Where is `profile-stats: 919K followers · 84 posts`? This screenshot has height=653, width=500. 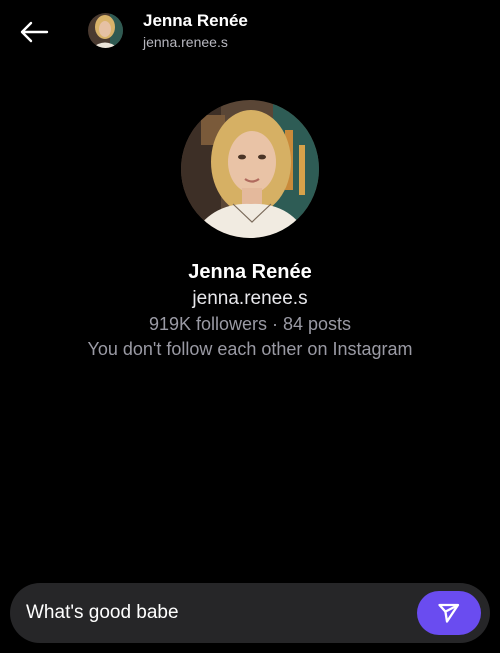 profile-stats: 919K followers · 84 posts is located at coordinates (250, 324).